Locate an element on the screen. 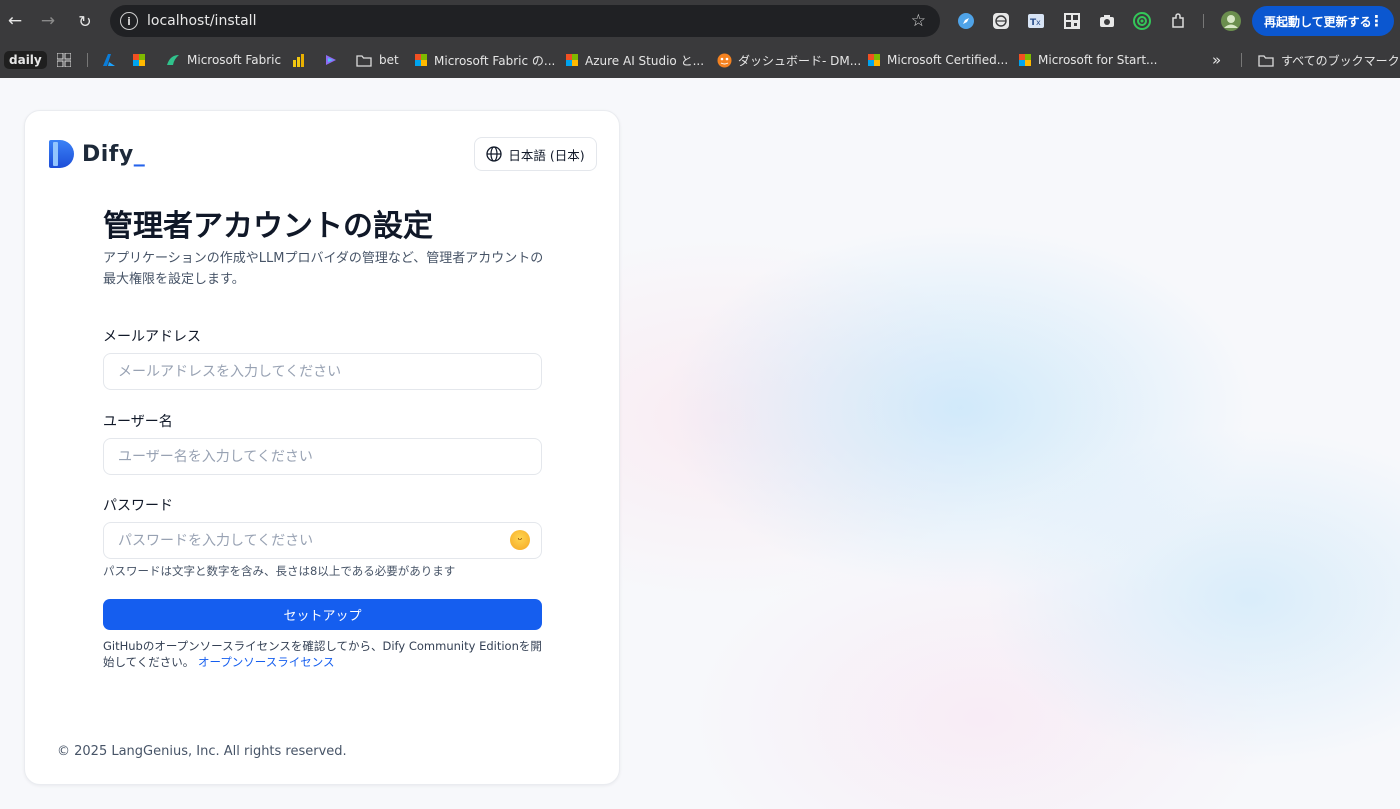 The image size is (1400, 809). language-selector: 日本語 (日本) is located at coordinates (535, 154).